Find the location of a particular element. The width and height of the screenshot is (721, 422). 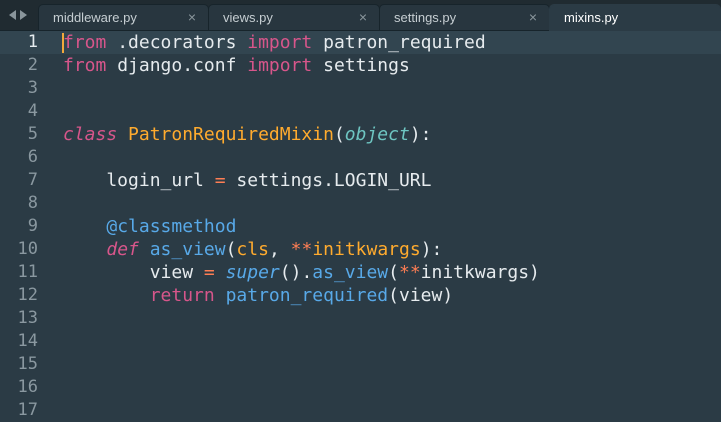

code-text: def as_view(cls, **initkwargs): is located at coordinates (252, 249).